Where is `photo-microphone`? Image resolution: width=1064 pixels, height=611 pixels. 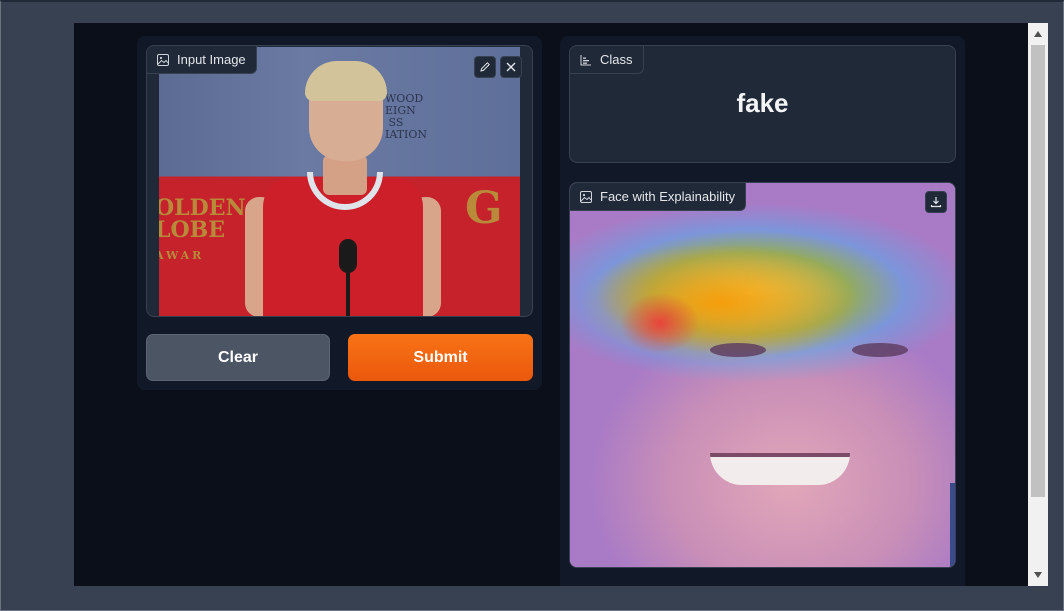
photo-microphone is located at coordinates (348, 256).